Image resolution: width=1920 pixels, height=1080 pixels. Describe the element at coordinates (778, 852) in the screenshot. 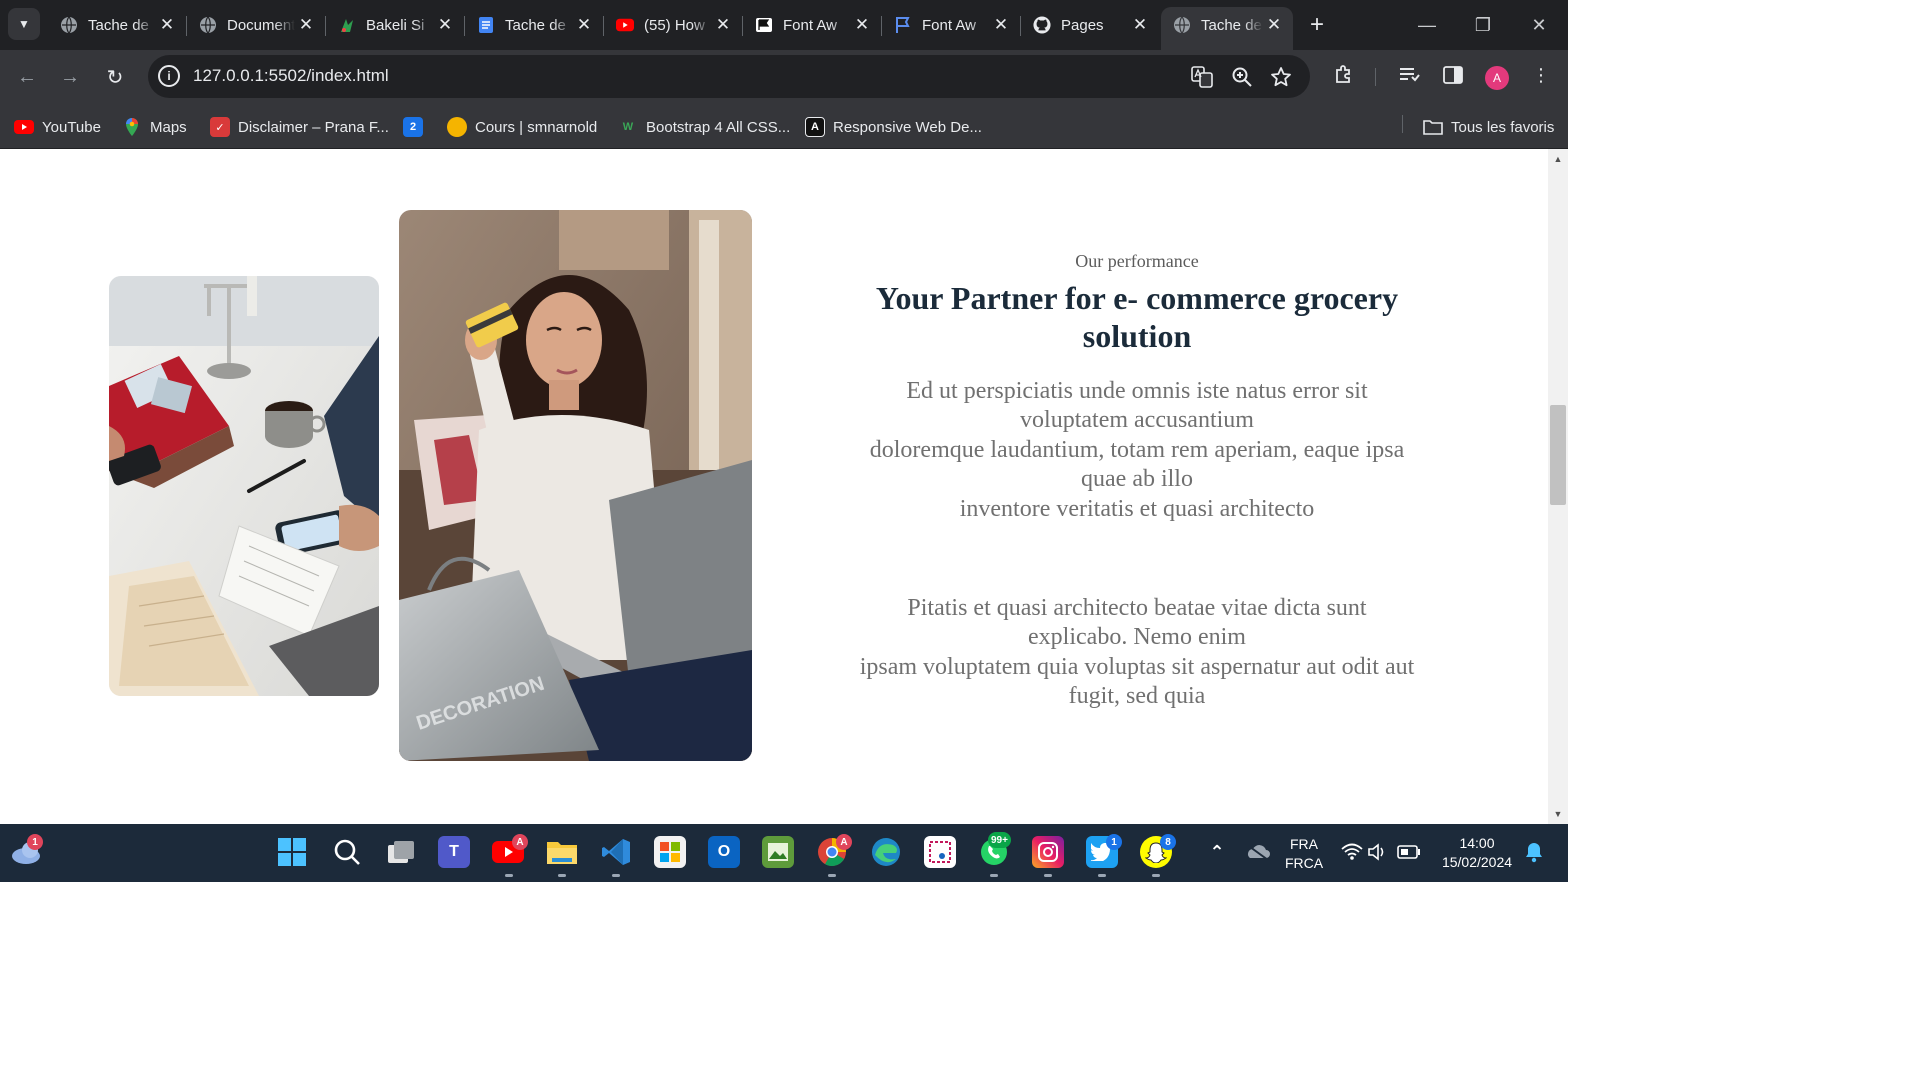

I see `image-viewer-icon` at that location.